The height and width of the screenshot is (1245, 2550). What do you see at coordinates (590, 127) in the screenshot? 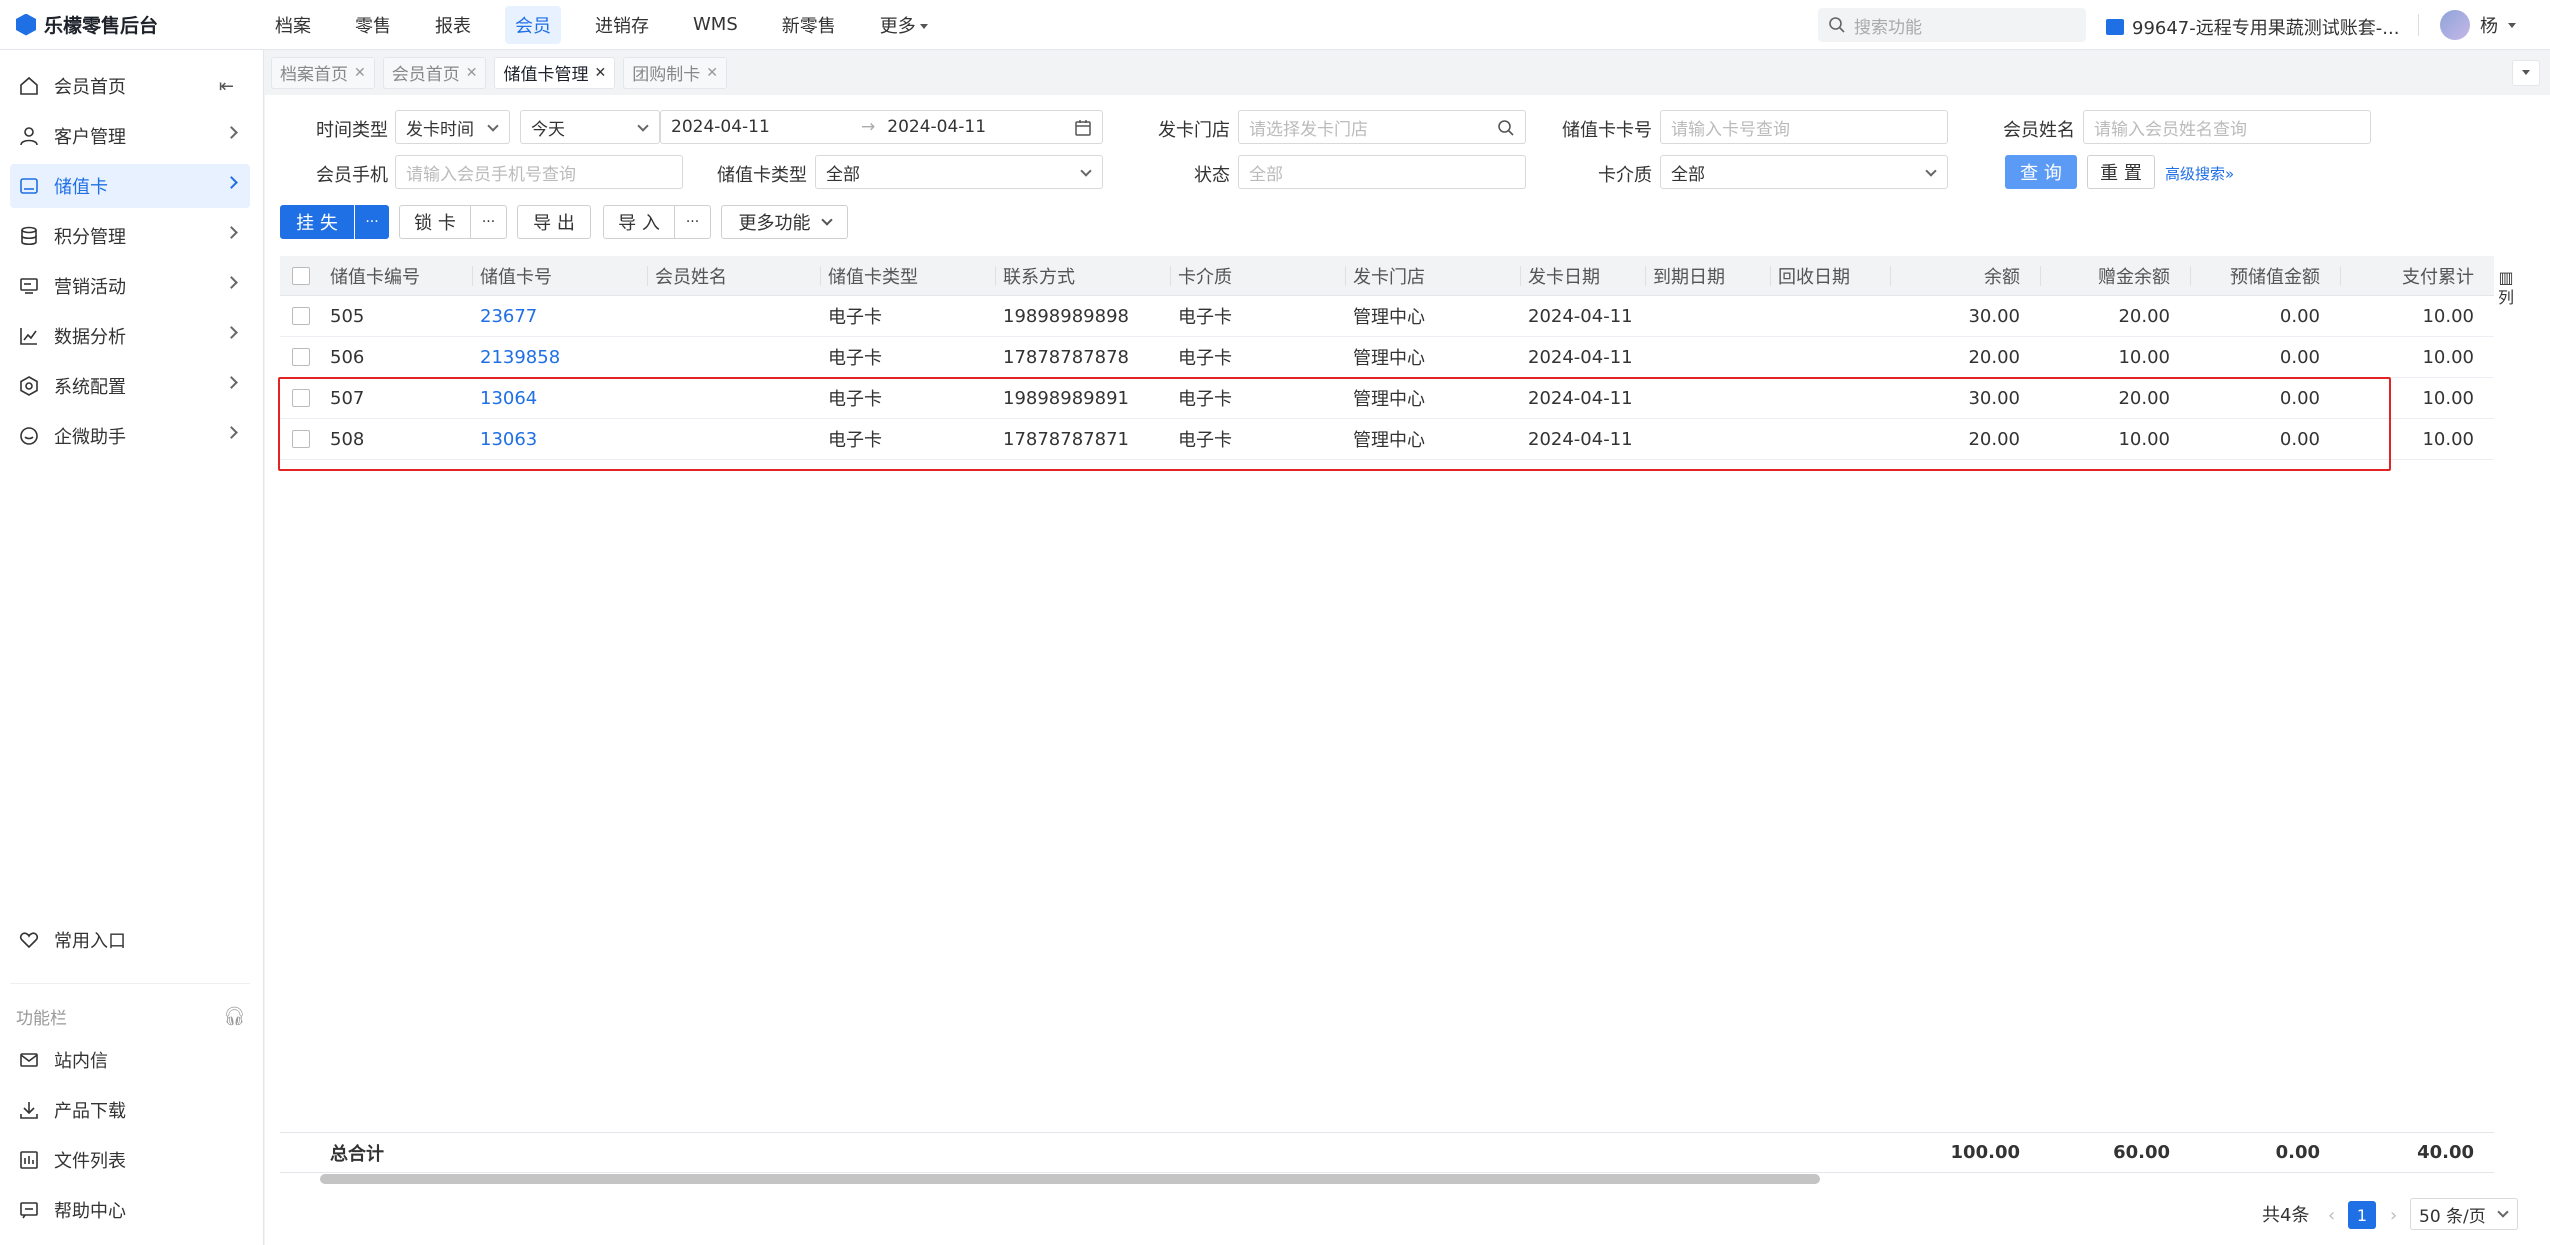
I see `time-range-select: 今天` at bounding box center [590, 127].